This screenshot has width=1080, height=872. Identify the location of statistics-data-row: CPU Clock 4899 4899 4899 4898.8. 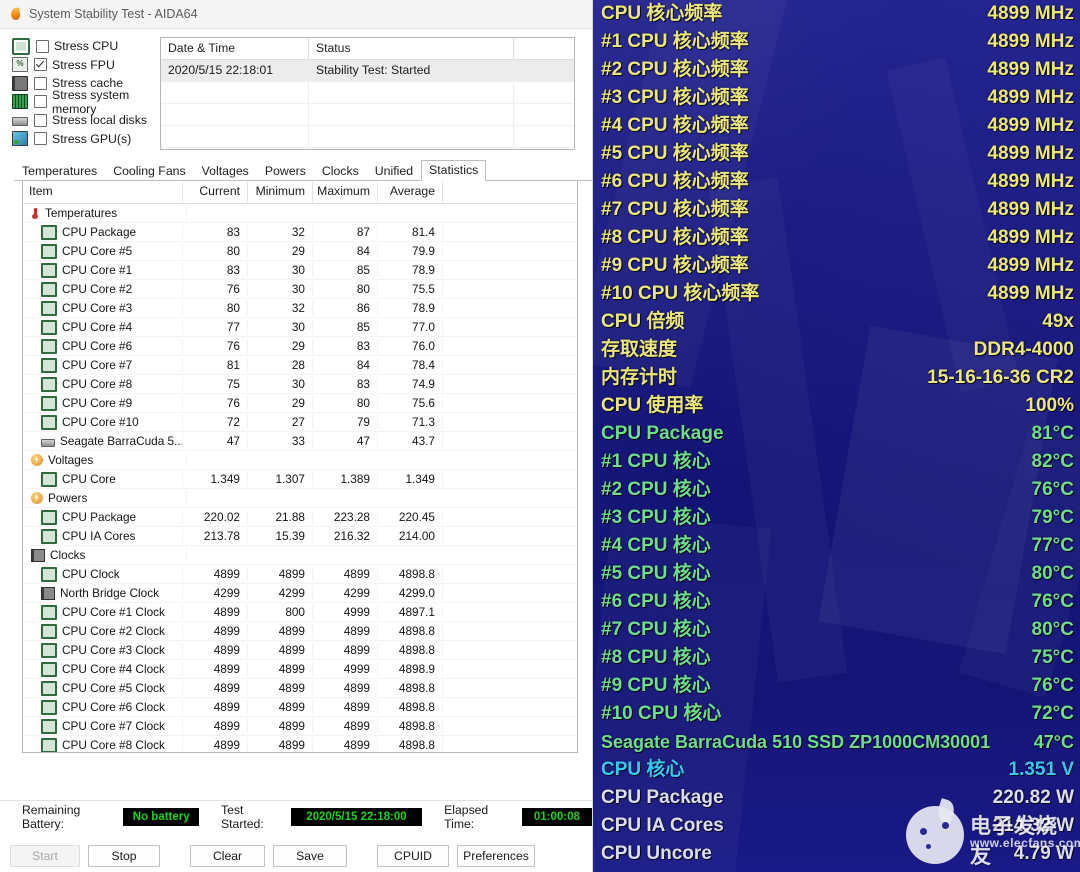
(300, 574).